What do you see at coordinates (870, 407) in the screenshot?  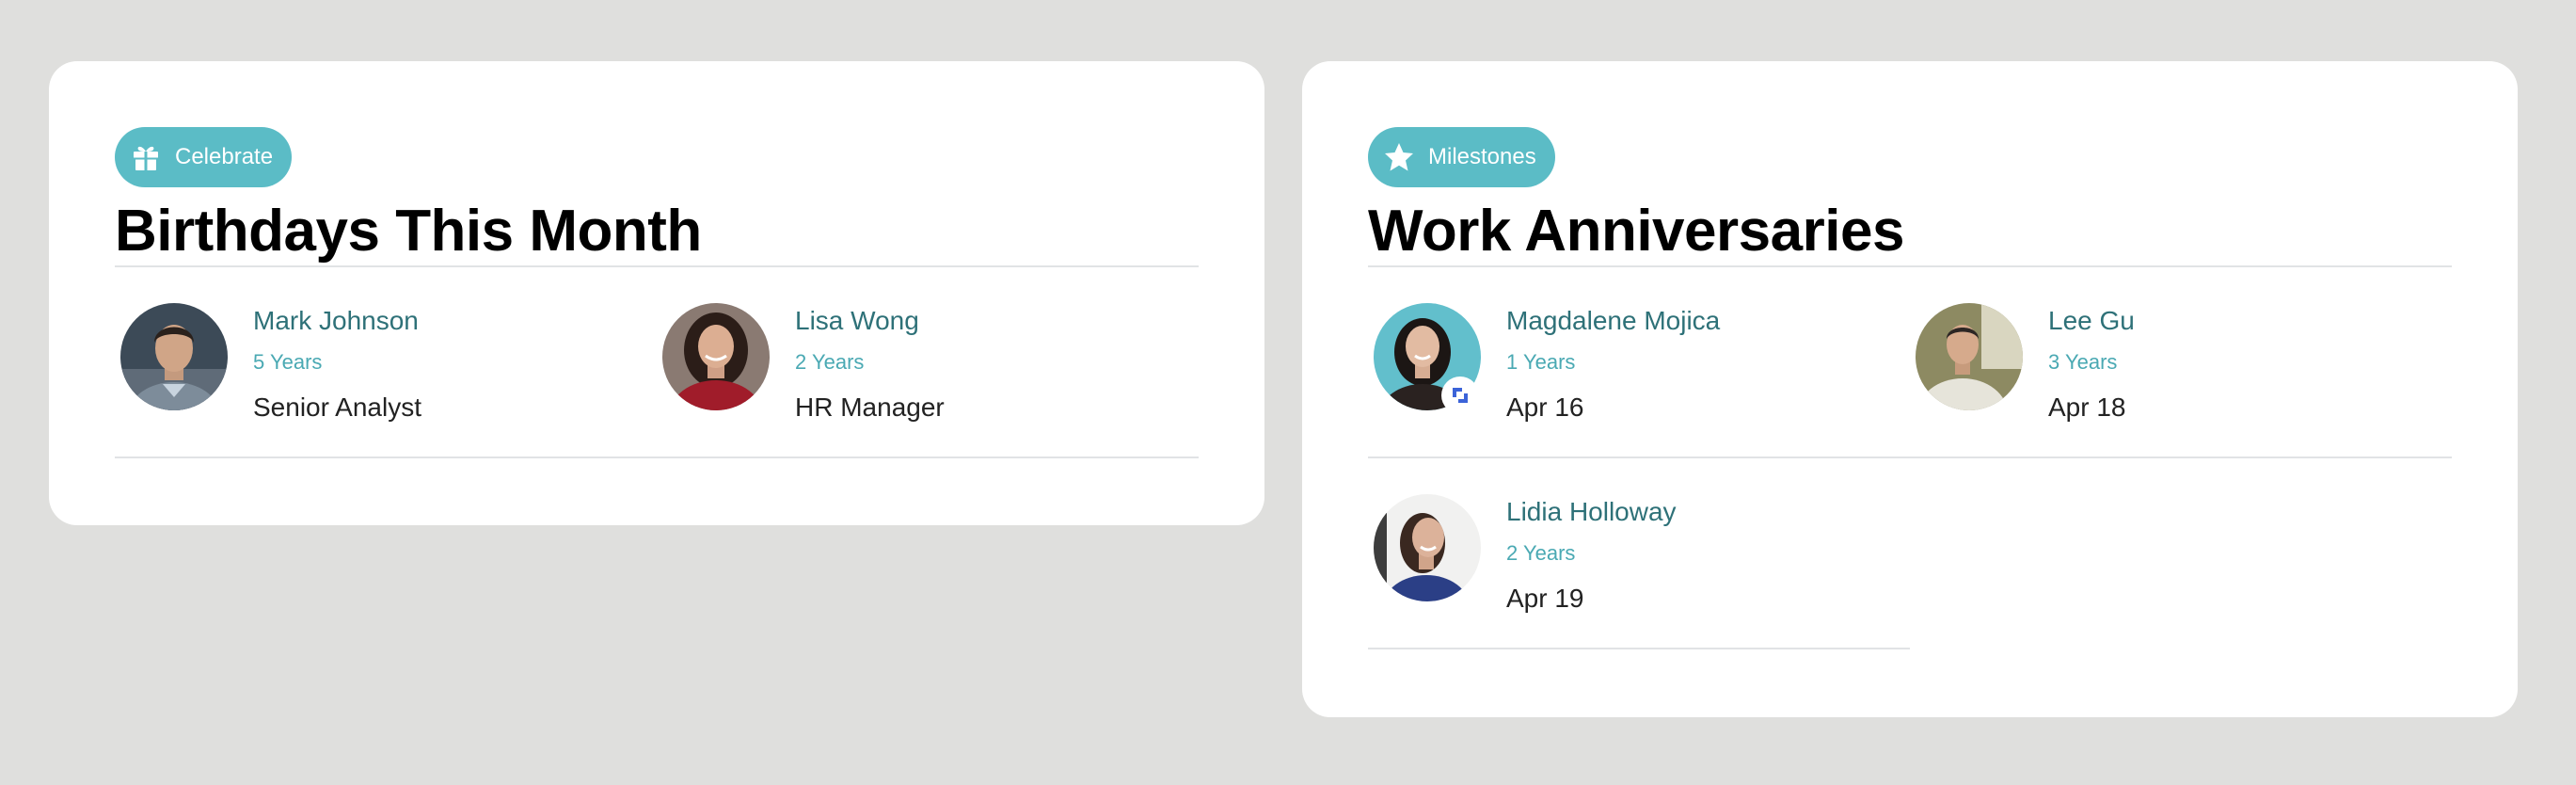 I see `person-title: HR Manager` at bounding box center [870, 407].